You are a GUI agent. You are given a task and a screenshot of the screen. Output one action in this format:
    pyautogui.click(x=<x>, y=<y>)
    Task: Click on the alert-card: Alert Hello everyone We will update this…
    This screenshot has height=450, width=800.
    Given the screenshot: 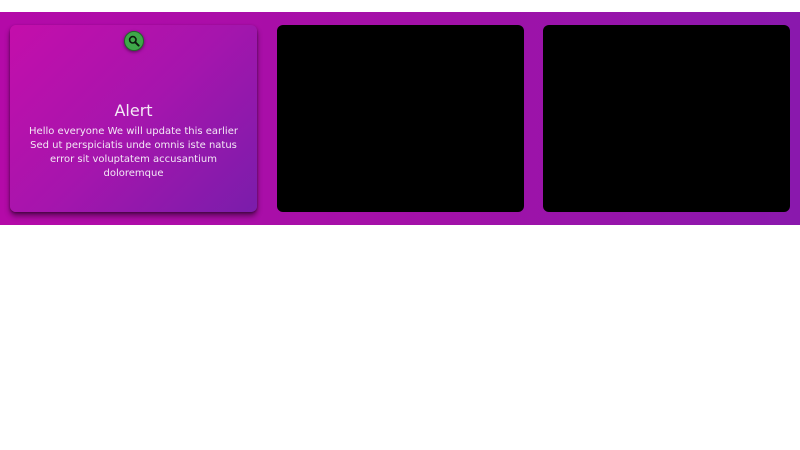 What is the action you would take?
    pyautogui.click(x=133, y=118)
    